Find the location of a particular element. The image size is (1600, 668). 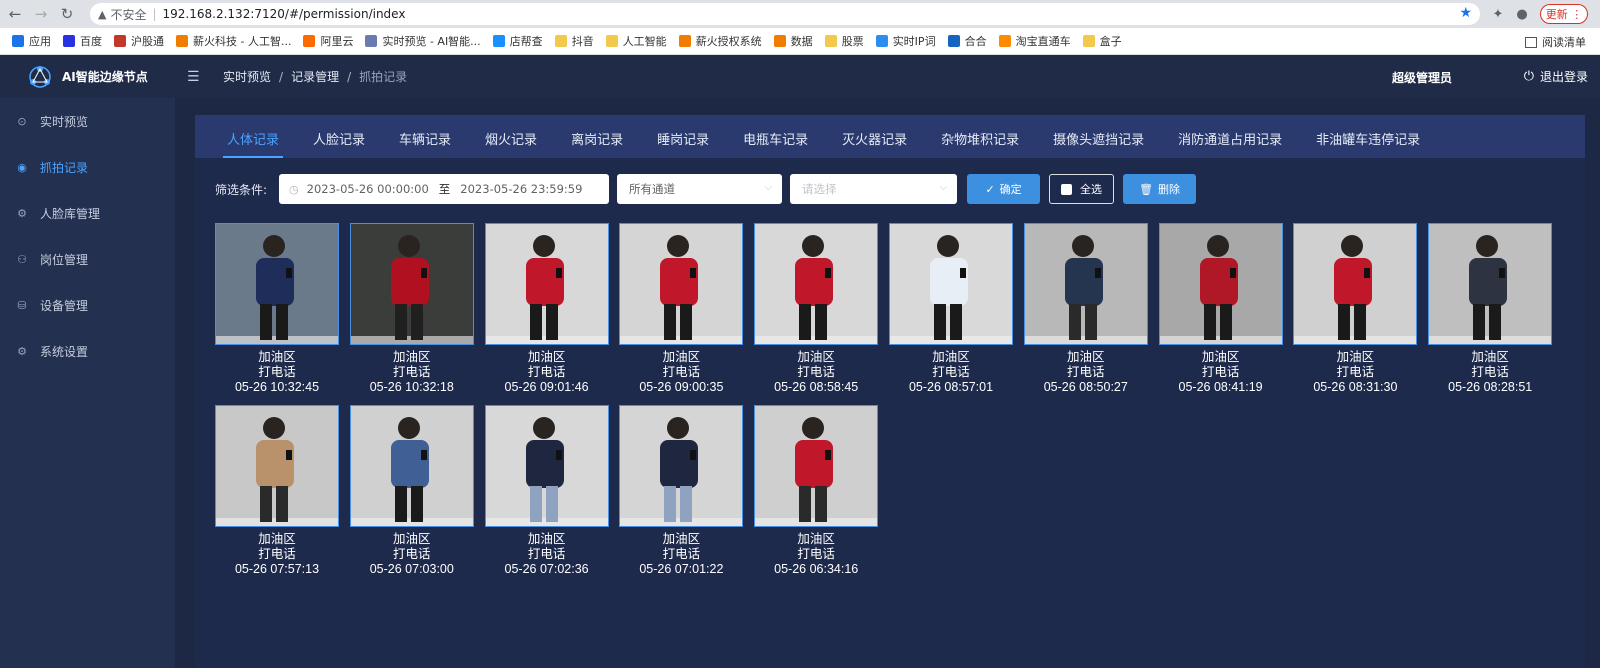

record-card: 加油区 打电话 05-26 07:57:13 is located at coordinates (277, 491).